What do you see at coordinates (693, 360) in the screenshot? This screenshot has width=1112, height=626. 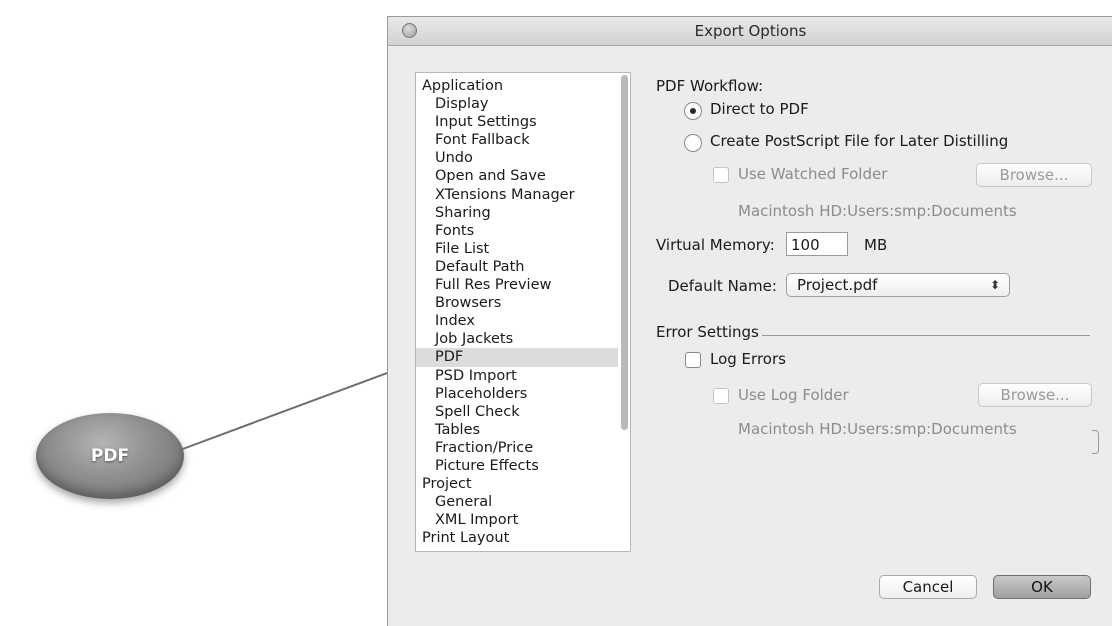 I see `log-errors-checkbox` at bounding box center [693, 360].